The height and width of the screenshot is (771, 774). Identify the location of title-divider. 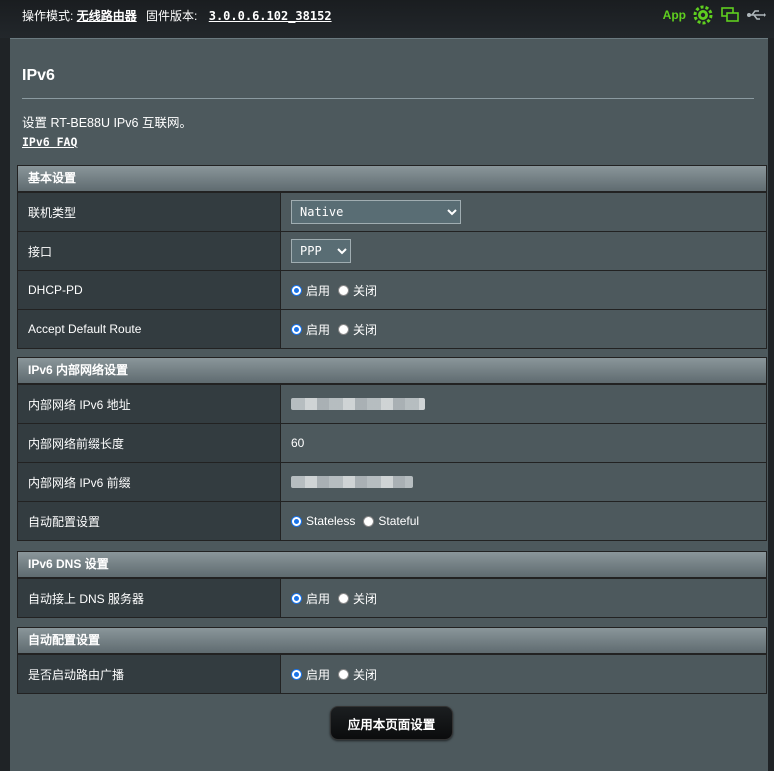
(388, 98).